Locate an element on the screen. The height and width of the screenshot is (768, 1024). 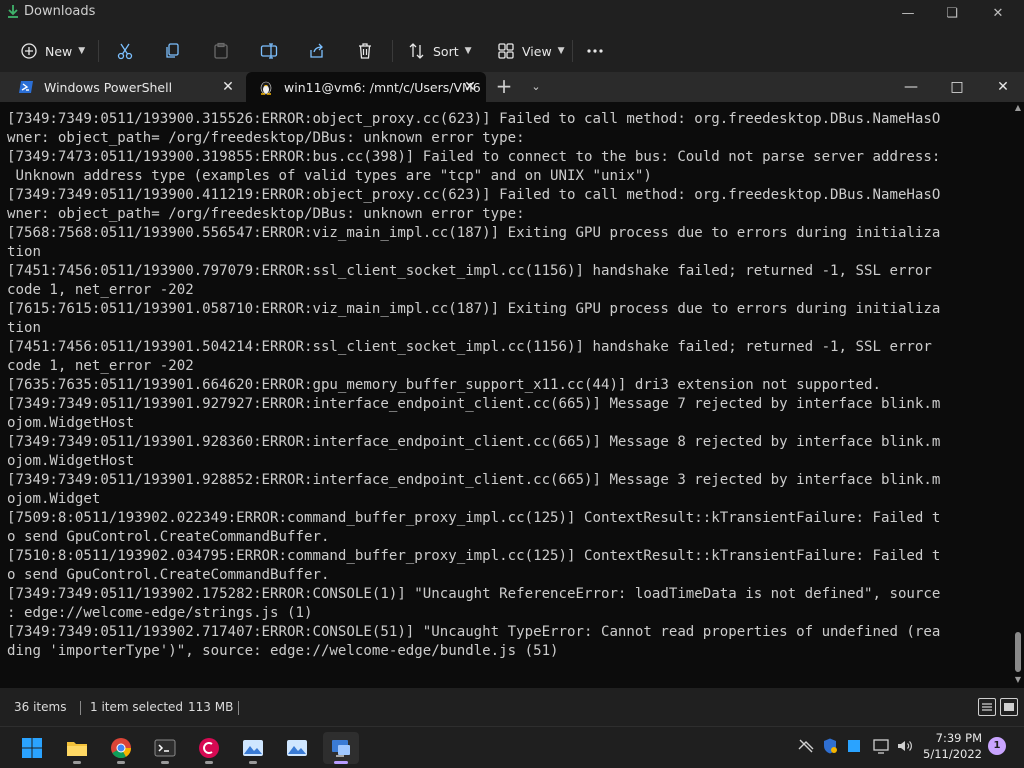
copy-icon is located at coordinates (172, 50).